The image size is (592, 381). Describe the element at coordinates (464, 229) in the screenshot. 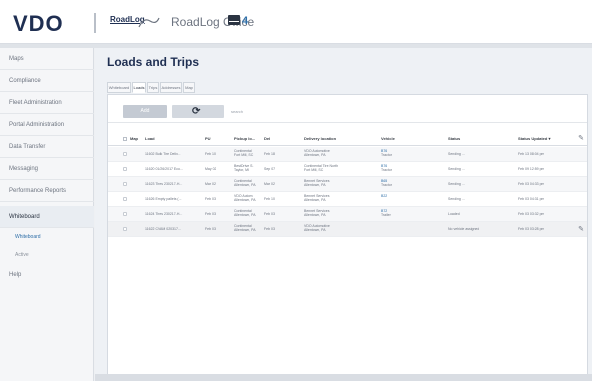

I see `cell-status: No vehicle assigned` at that location.